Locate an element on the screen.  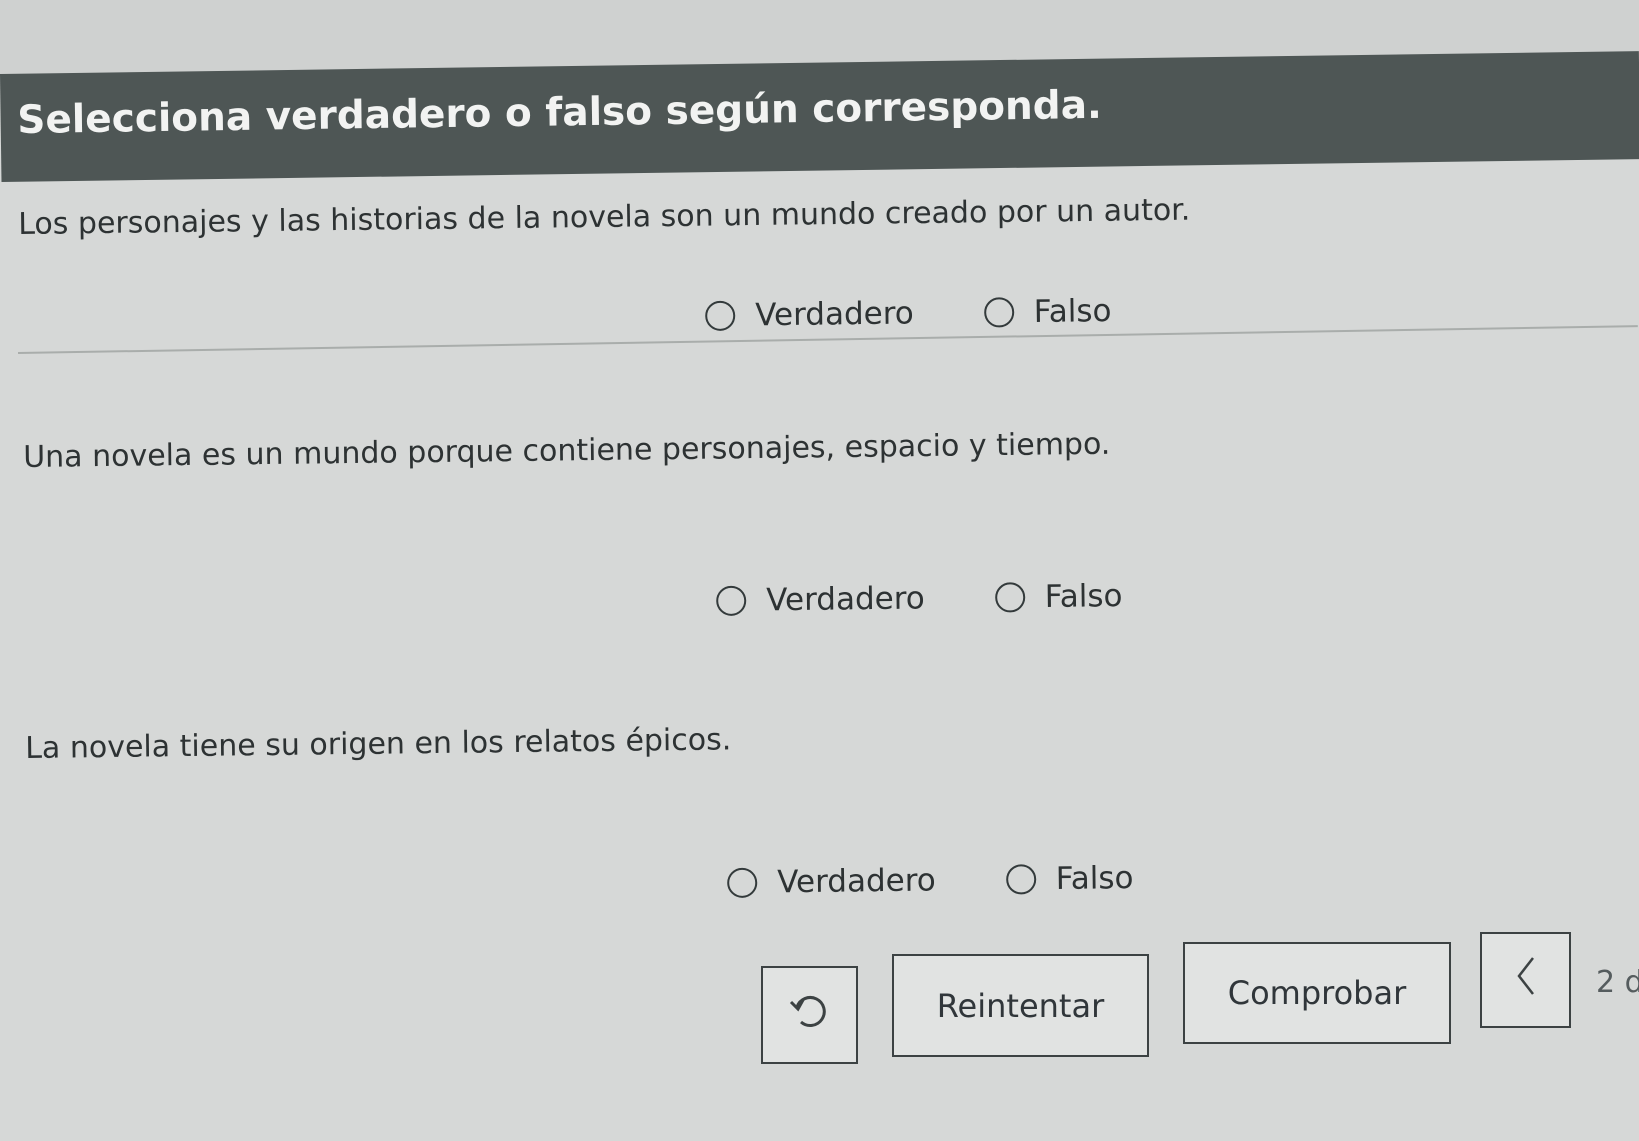
question-3-option-false: Falso is located at coordinates (1069, 879).